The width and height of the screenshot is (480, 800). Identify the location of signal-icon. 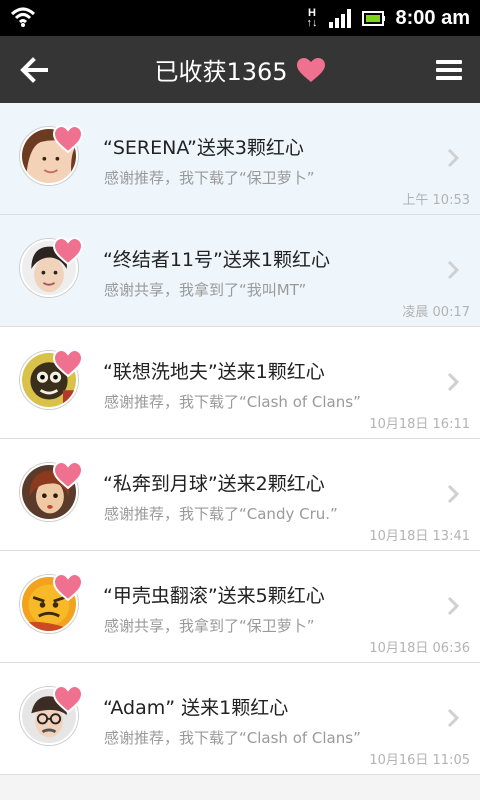
(339, 18).